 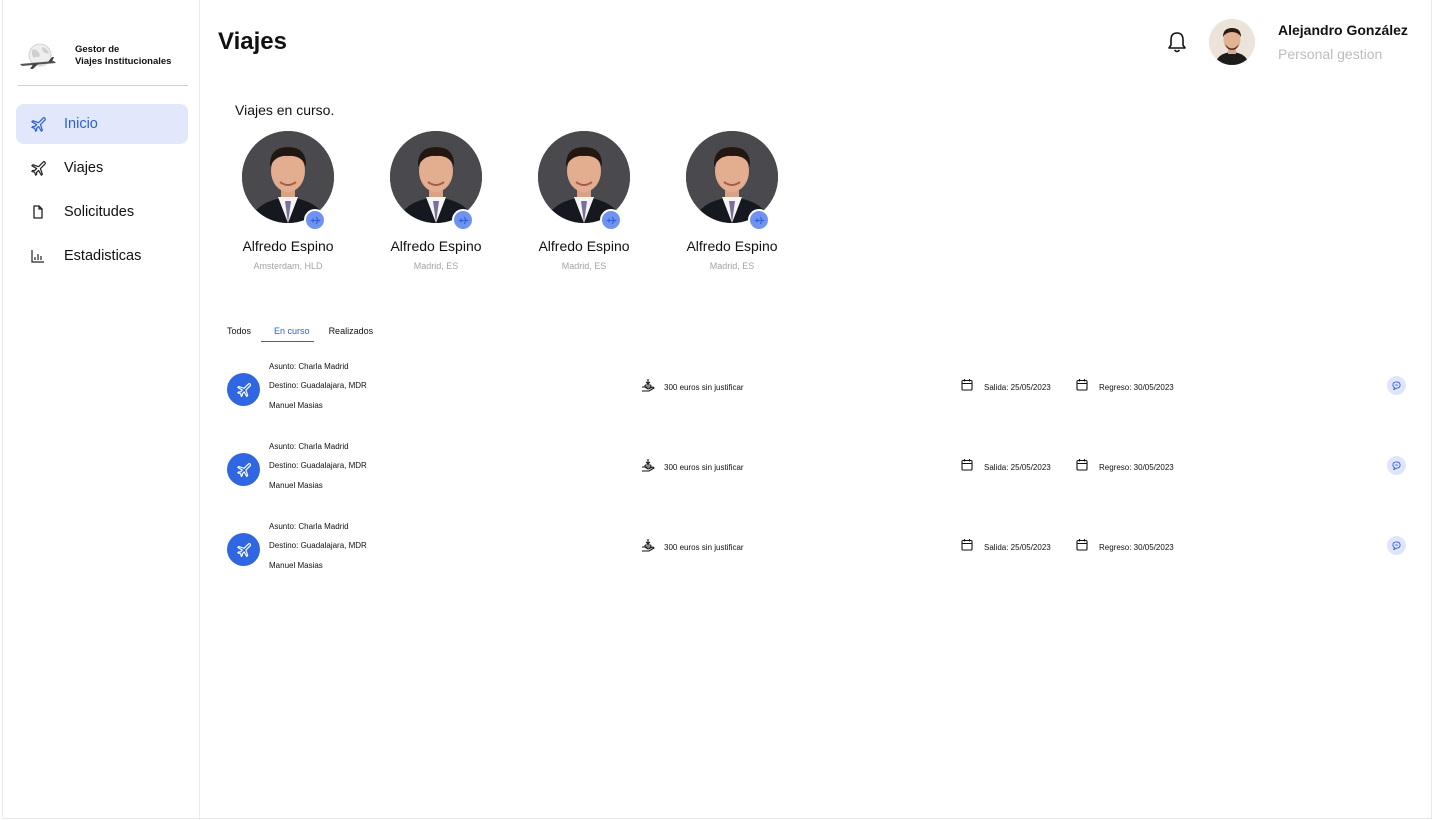 I want to click on brand-line-1: Gestor de, so click(x=97, y=49).